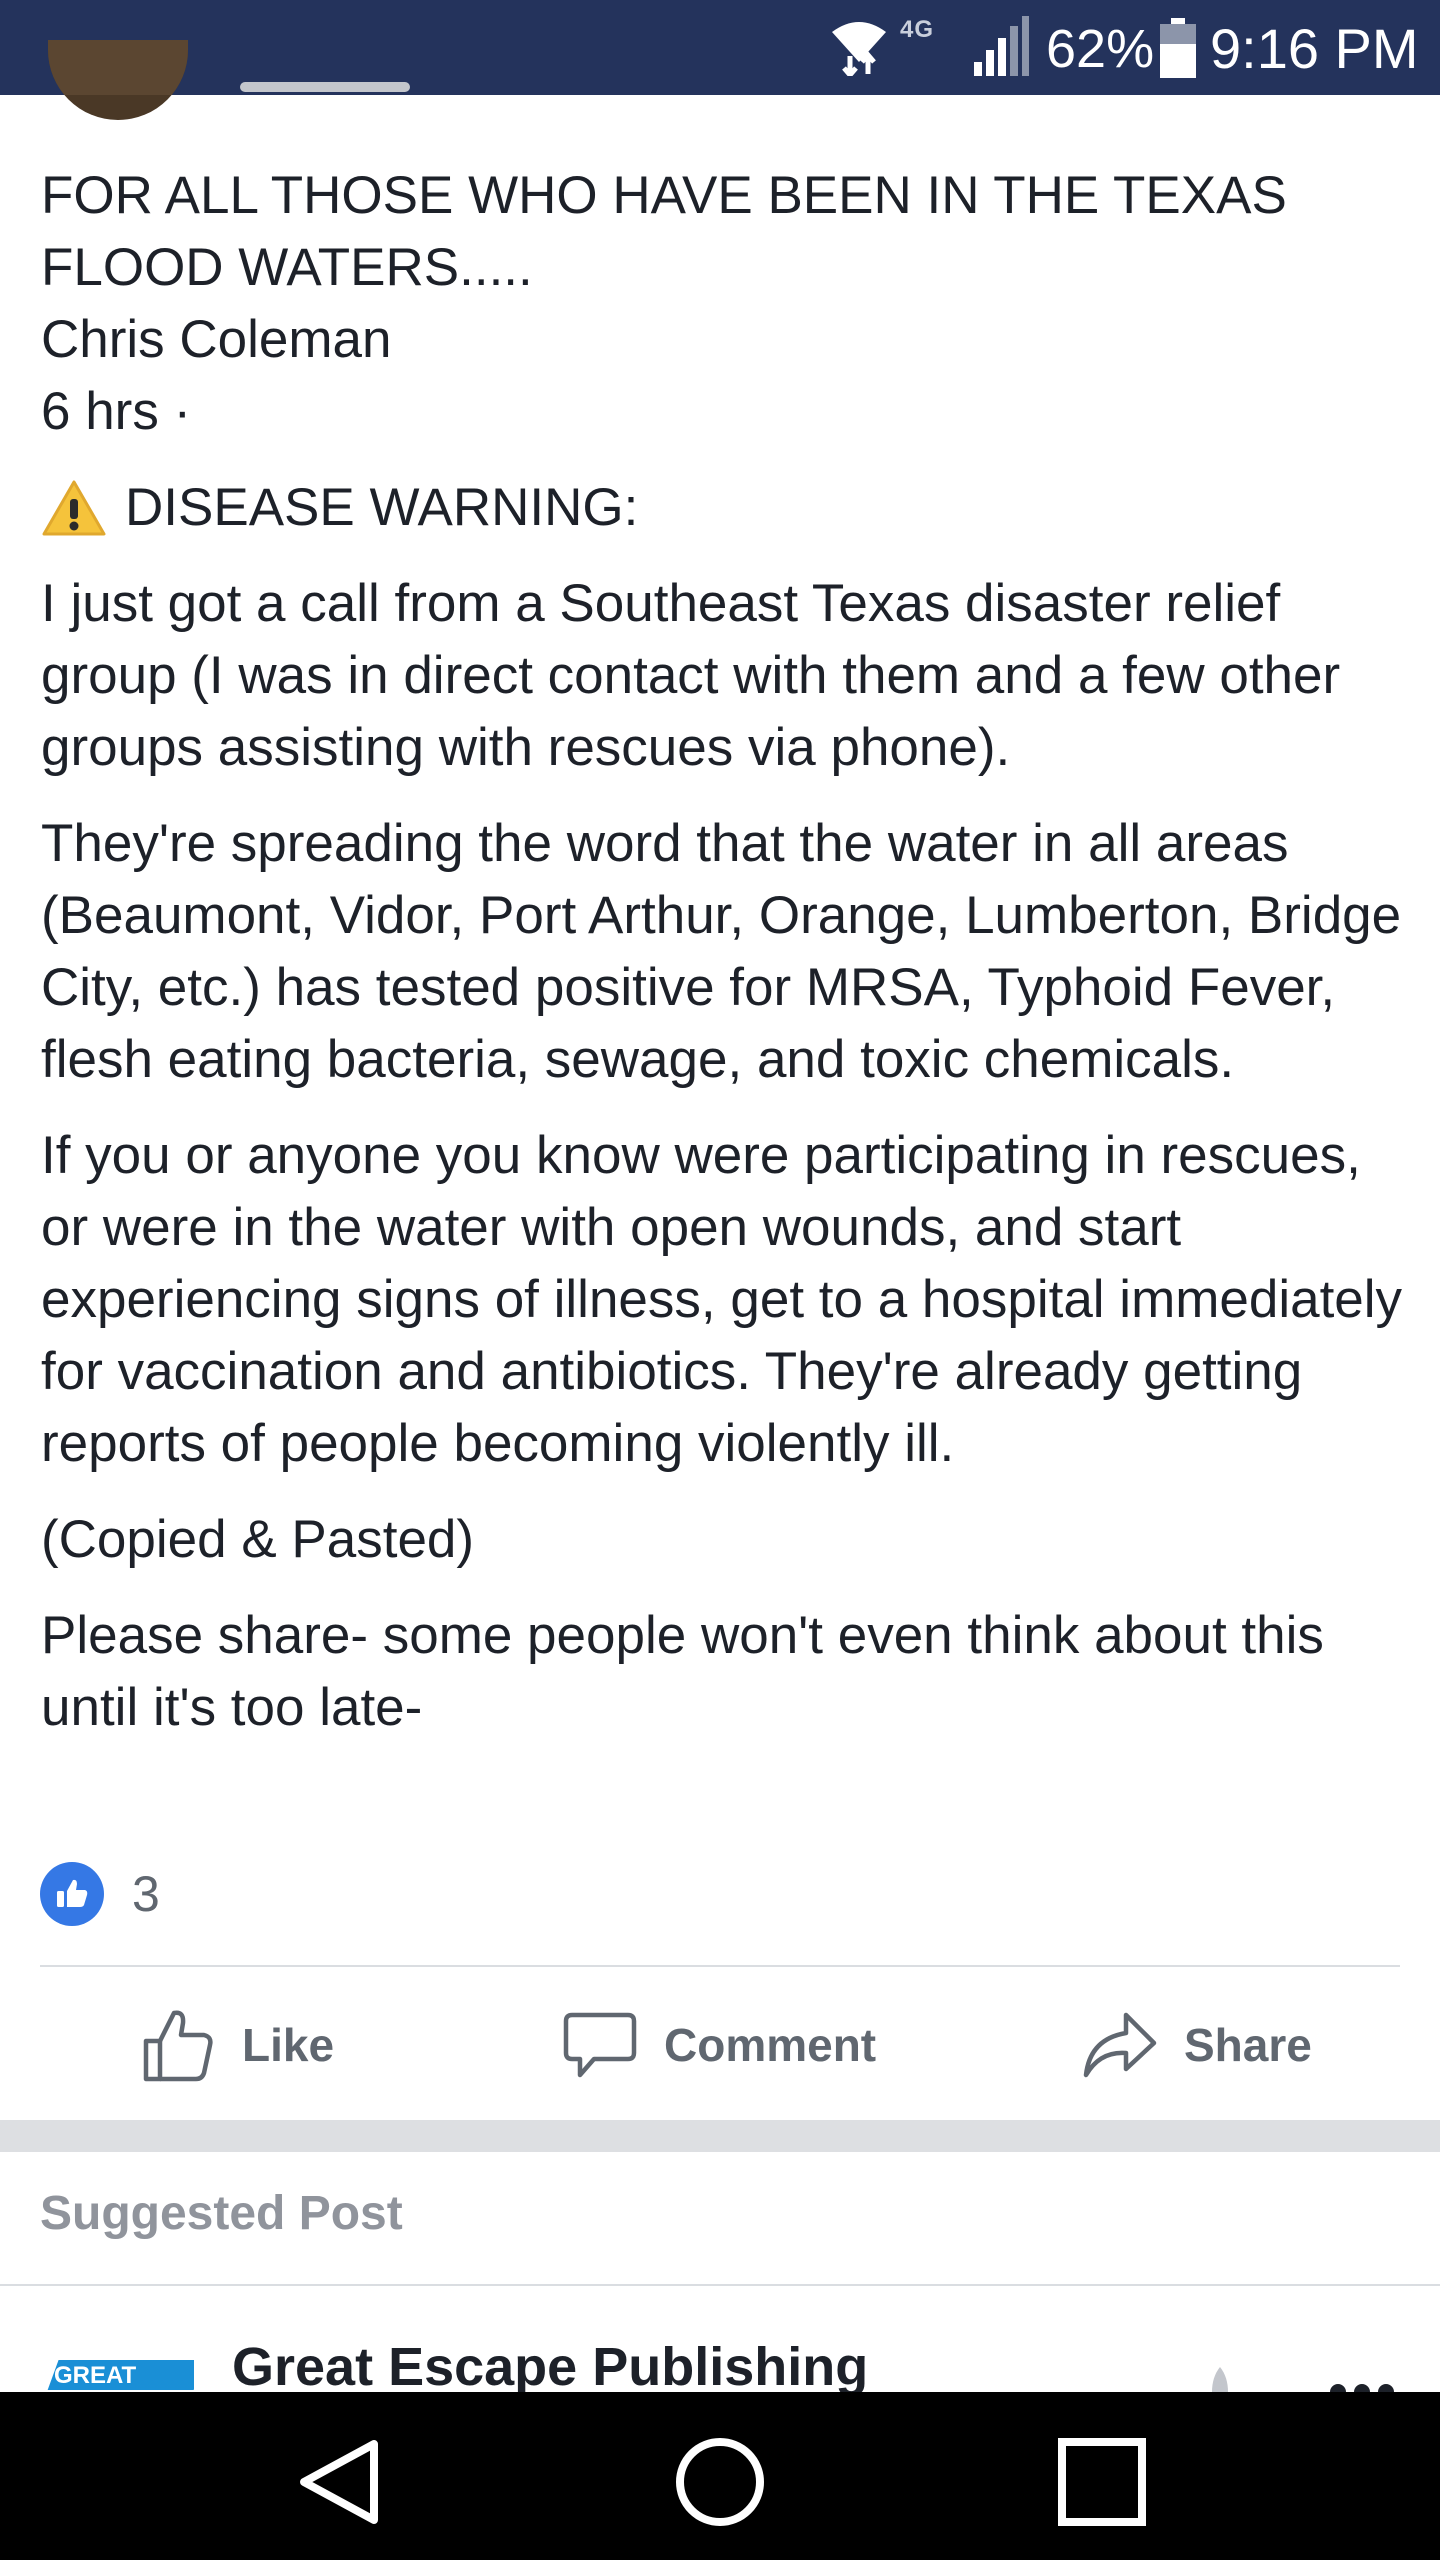 The height and width of the screenshot is (2560, 1440). What do you see at coordinates (95, 2375) in the screenshot?
I see `page-logo-text: GREAT` at bounding box center [95, 2375].